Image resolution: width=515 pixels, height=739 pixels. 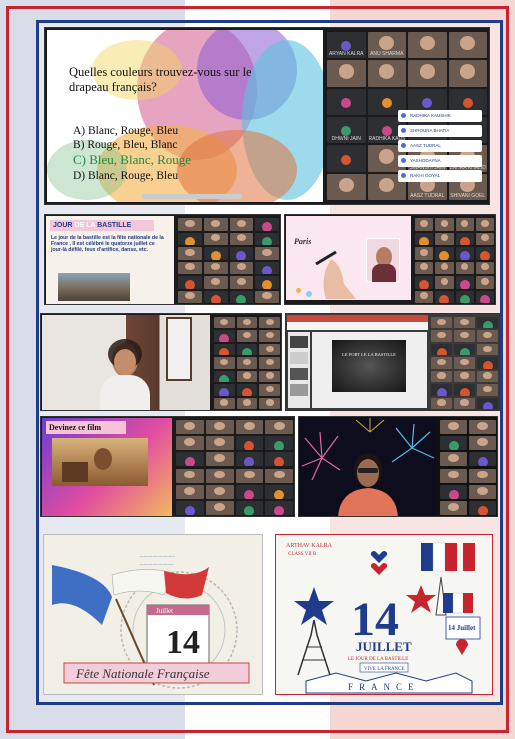 What do you see at coordinates (357, 318) in the screenshot?
I see `ppt-ribbon` at bounding box center [357, 318].